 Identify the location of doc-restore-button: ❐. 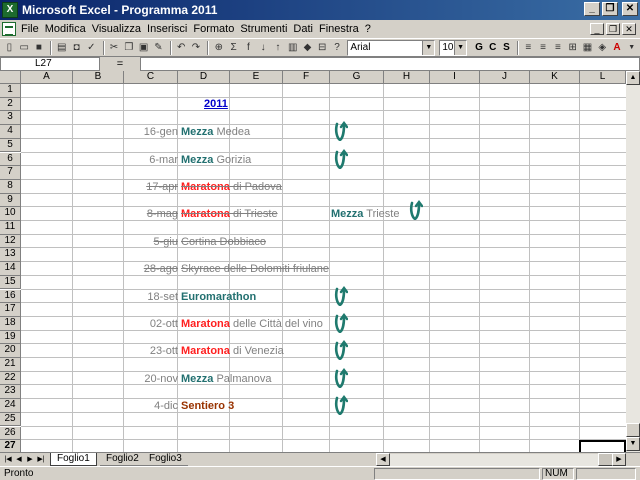
(613, 29).